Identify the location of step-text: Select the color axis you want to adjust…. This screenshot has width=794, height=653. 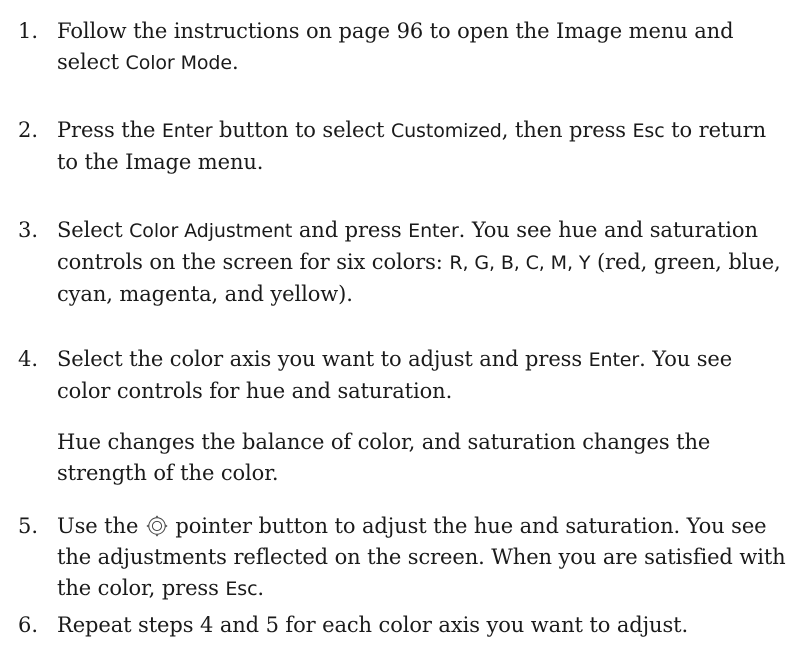
(422, 375).